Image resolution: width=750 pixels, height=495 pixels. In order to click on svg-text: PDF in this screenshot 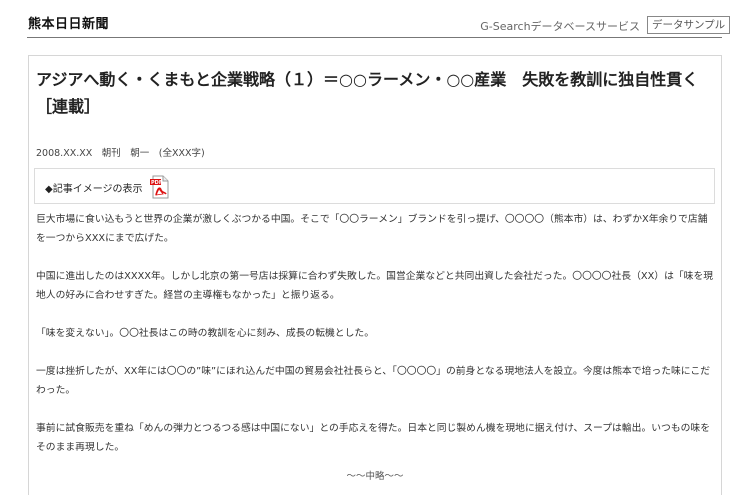, I will do `click(156, 183)`.